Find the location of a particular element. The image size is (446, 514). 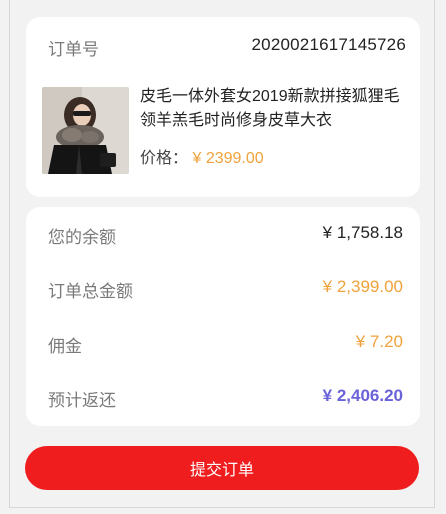

product-price: 价格： ¥ 2399.00 is located at coordinates (202, 156).